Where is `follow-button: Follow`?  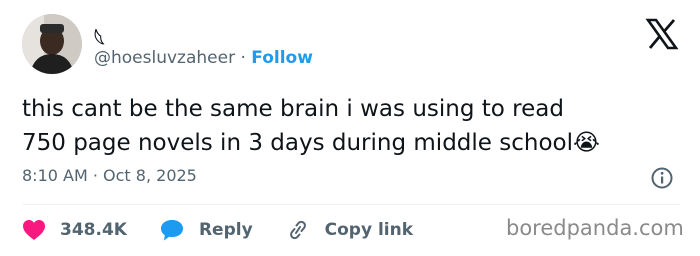
follow-button: Follow is located at coordinates (282, 58).